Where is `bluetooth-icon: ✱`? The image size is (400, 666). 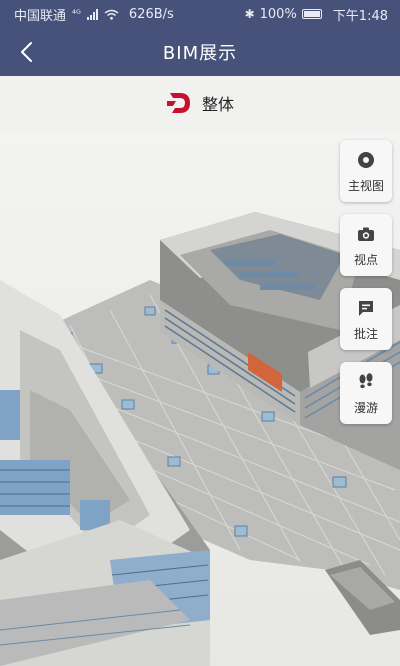
bluetooth-icon: ✱ is located at coordinates (249, 14).